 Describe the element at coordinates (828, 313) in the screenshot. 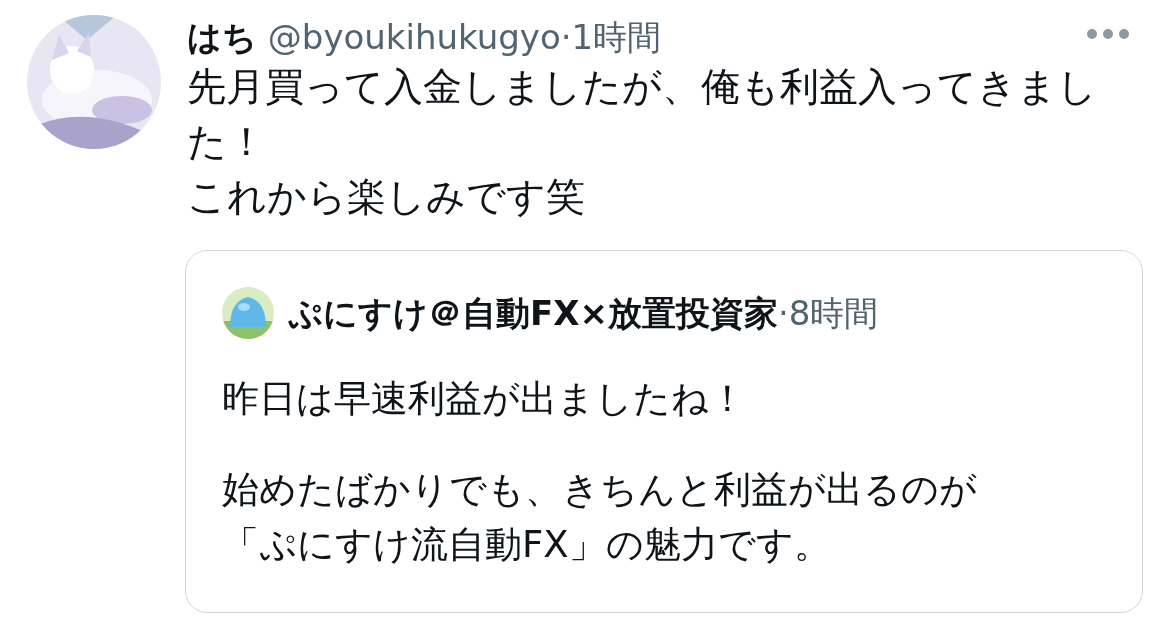

I see `timestamp: ·8時間` at that location.